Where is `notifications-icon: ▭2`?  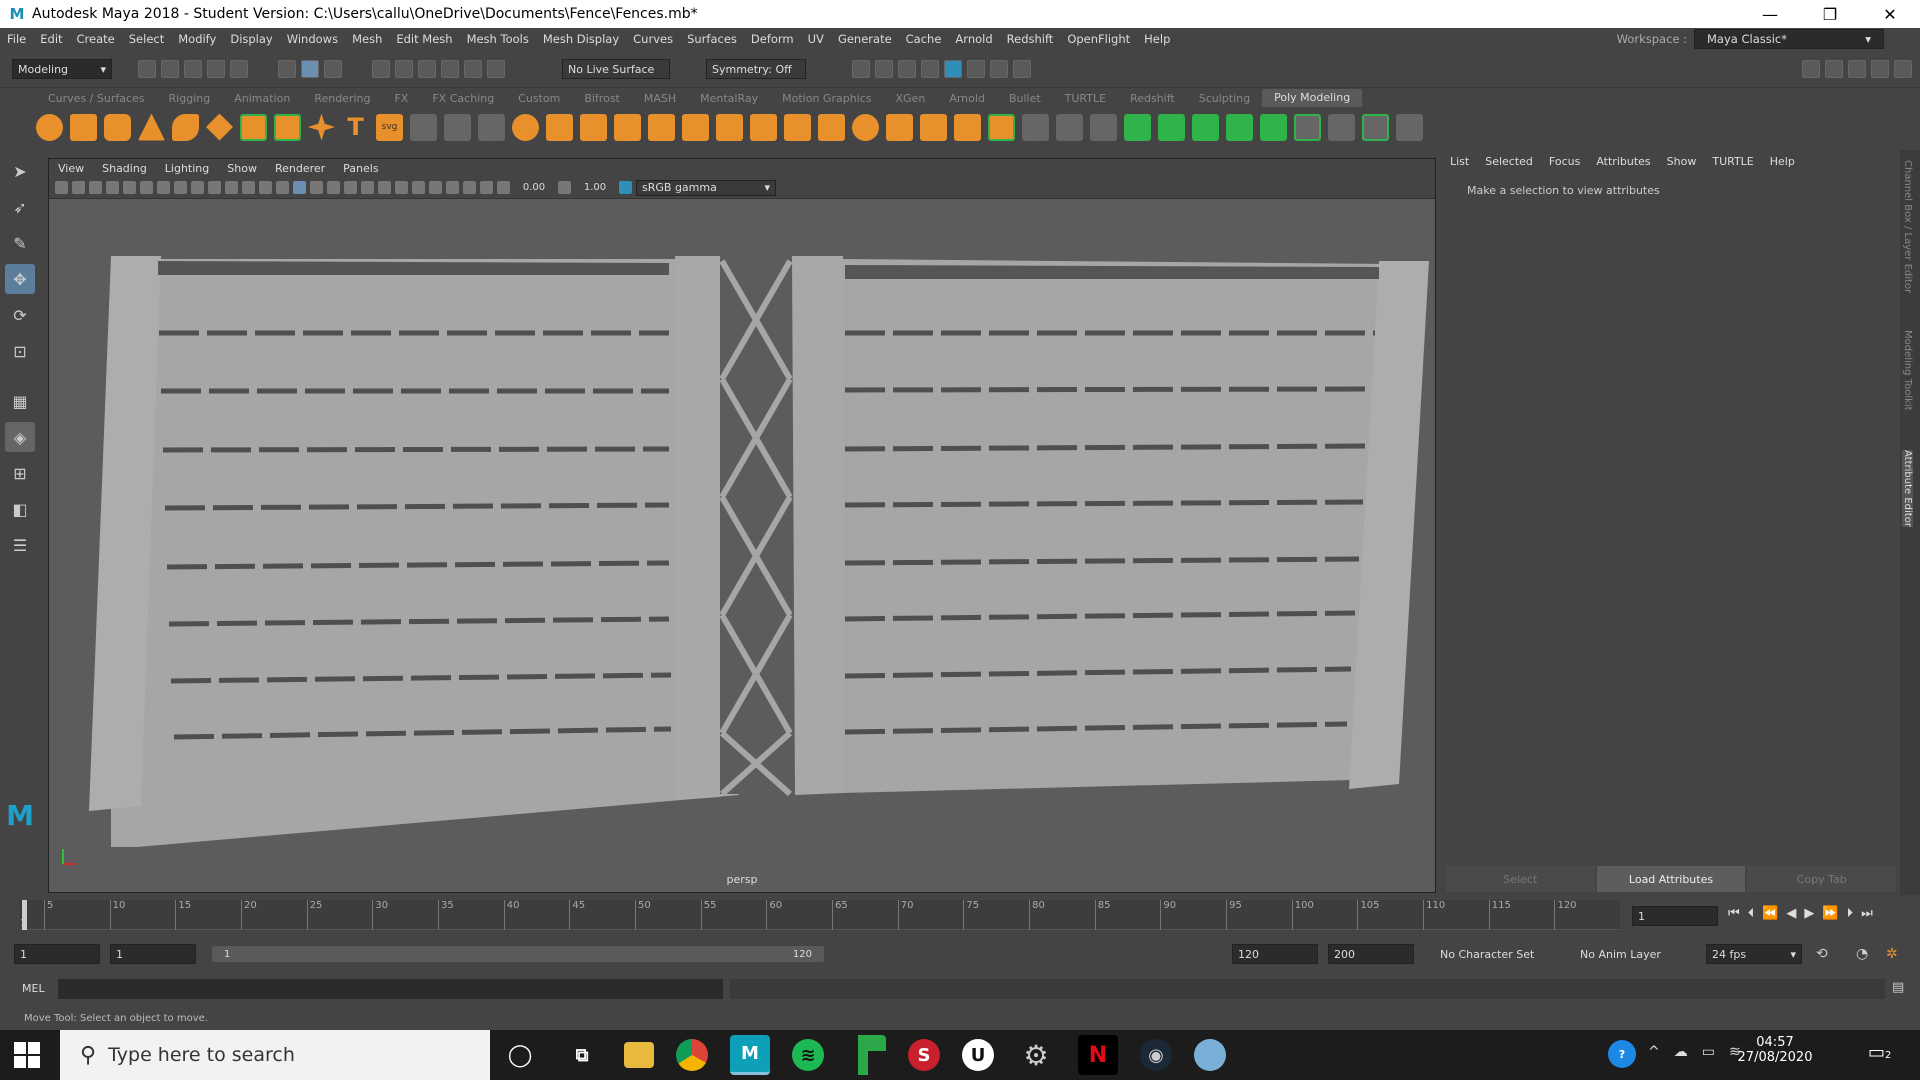 notifications-icon: ▭2 is located at coordinates (1879, 1052).